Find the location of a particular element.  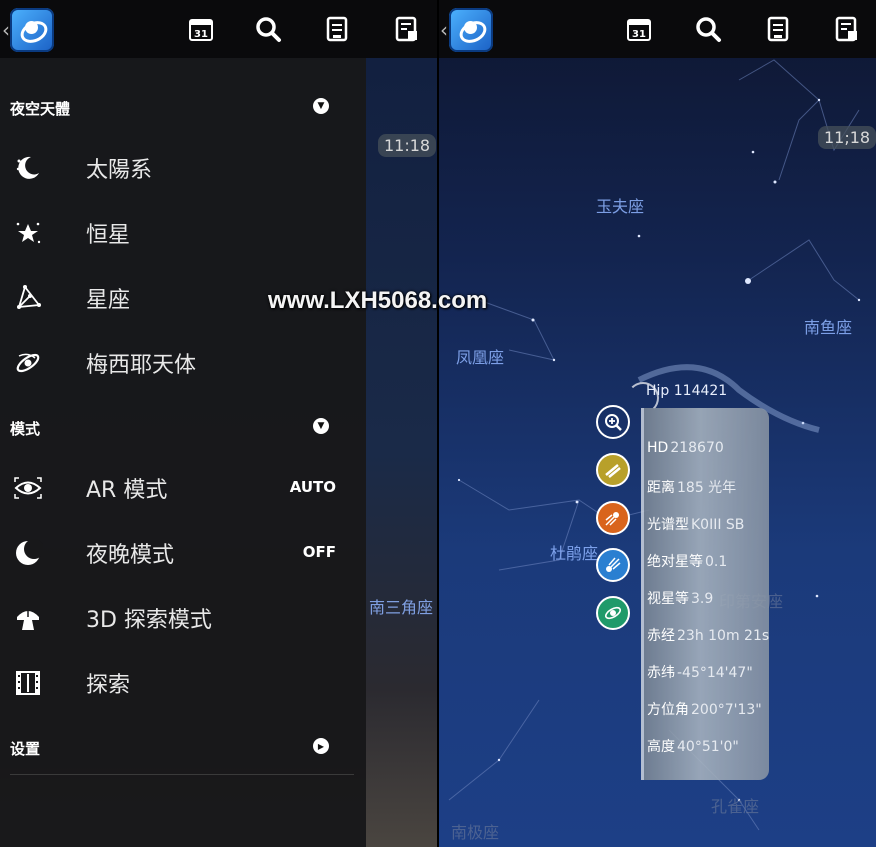

telescope-icon is located at coordinates (613, 470).